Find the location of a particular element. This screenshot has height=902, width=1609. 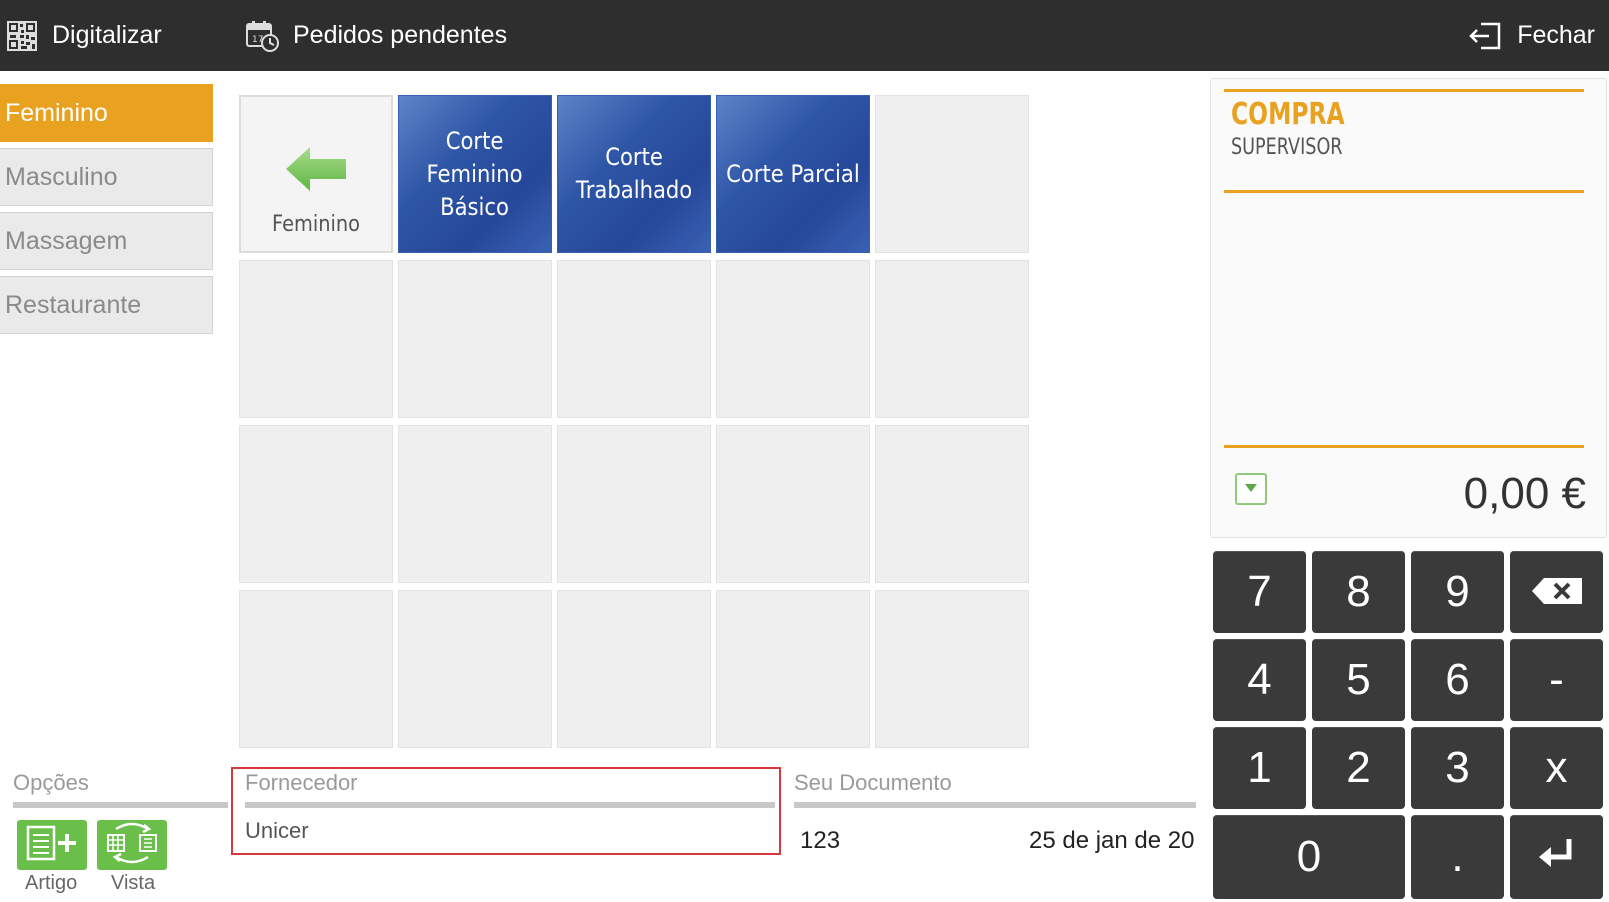

category-restaurante: Restaurante is located at coordinates (106, 305).